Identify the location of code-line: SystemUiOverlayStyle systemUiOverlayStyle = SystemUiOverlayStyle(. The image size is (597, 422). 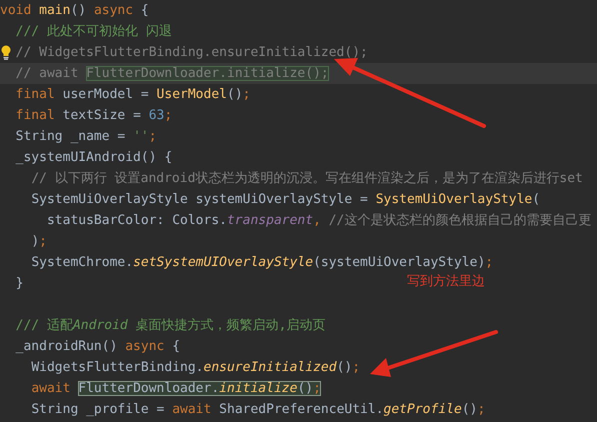
(285, 199).